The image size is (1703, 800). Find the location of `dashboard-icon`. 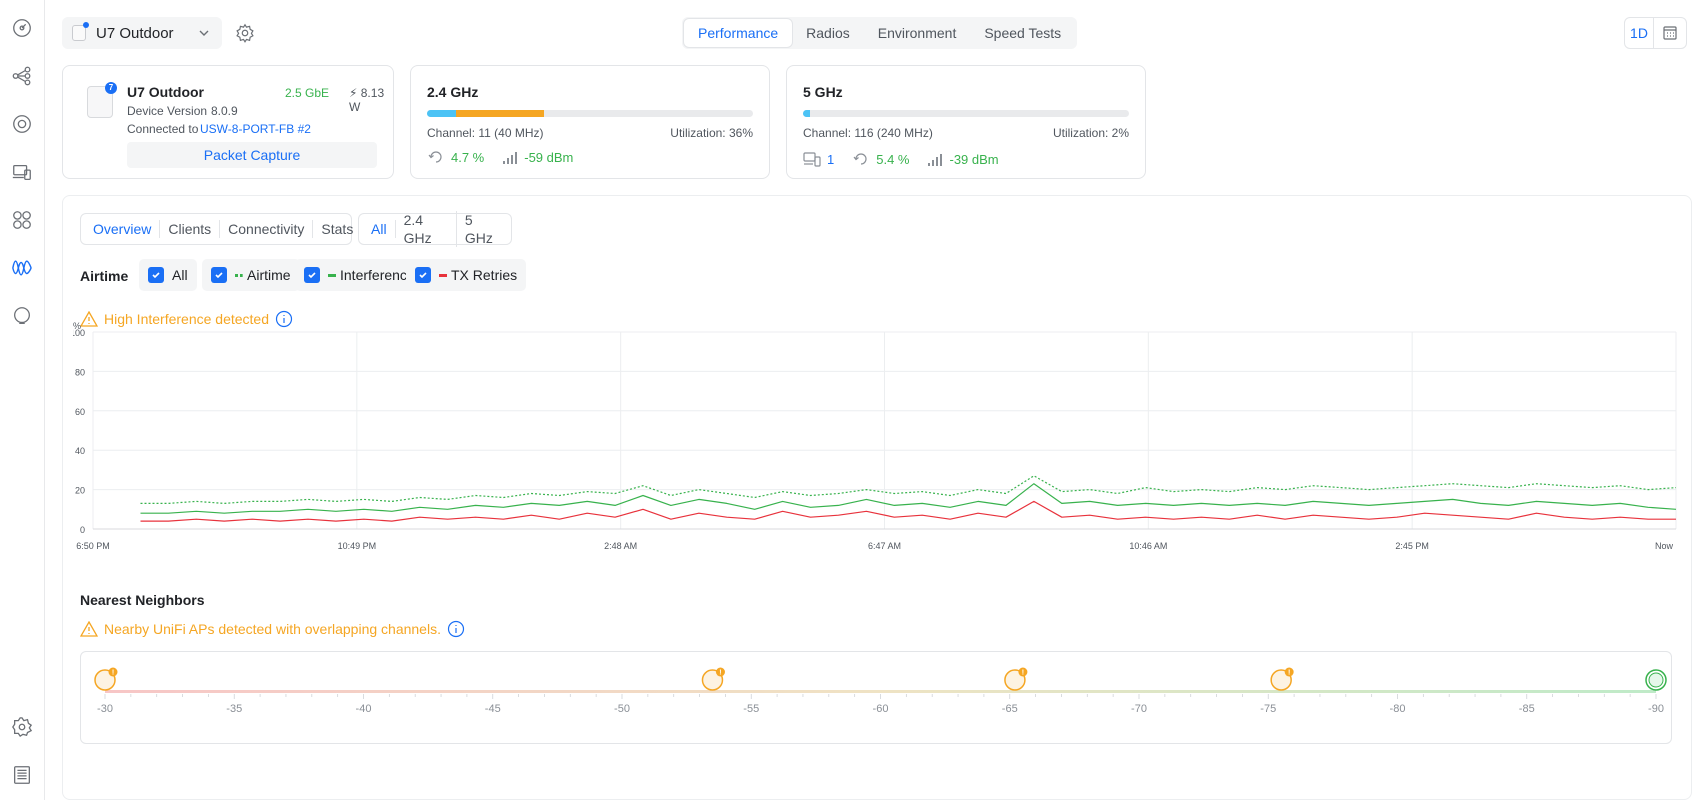

dashboard-icon is located at coordinates (22, 28).